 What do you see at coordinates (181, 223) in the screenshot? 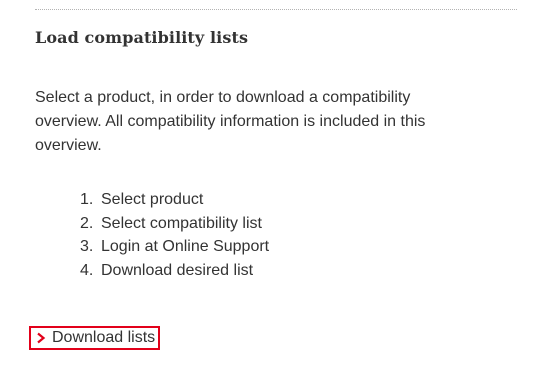
I see `step-label: Select compatibility list` at bounding box center [181, 223].